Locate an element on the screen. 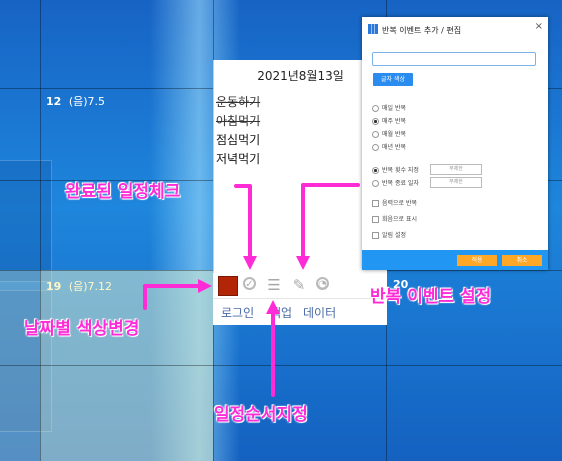 The image size is (562, 461). annotation-date-color: 날짜별 색상변경 is located at coordinates (82, 329).